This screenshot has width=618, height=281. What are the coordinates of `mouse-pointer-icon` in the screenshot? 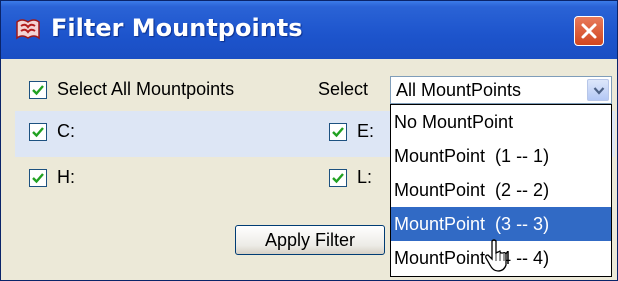 It's located at (497, 256).